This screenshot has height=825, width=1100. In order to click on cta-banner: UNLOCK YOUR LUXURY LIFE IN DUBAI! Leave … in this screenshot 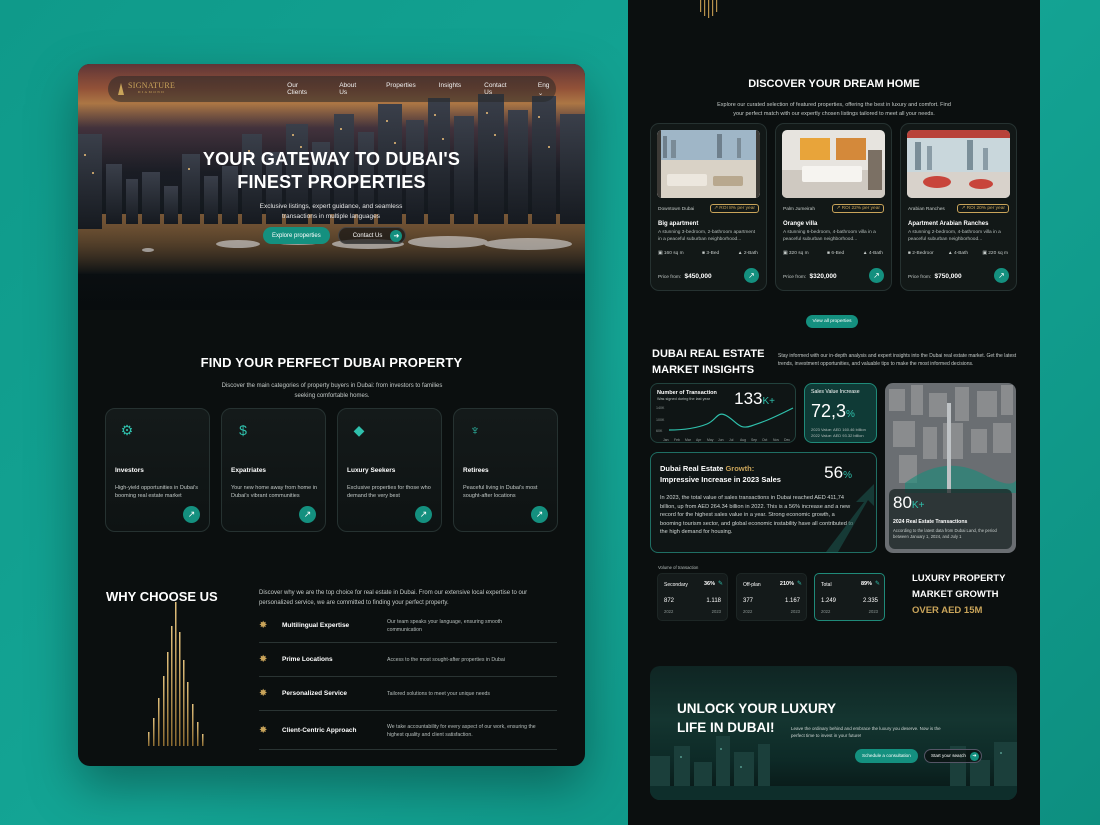, I will do `click(833, 733)`.